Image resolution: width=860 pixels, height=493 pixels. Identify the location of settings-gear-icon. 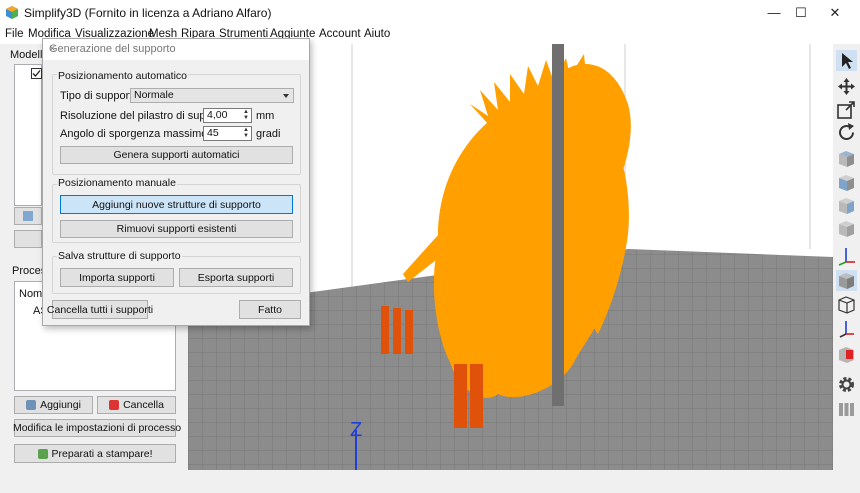
(846, 384).